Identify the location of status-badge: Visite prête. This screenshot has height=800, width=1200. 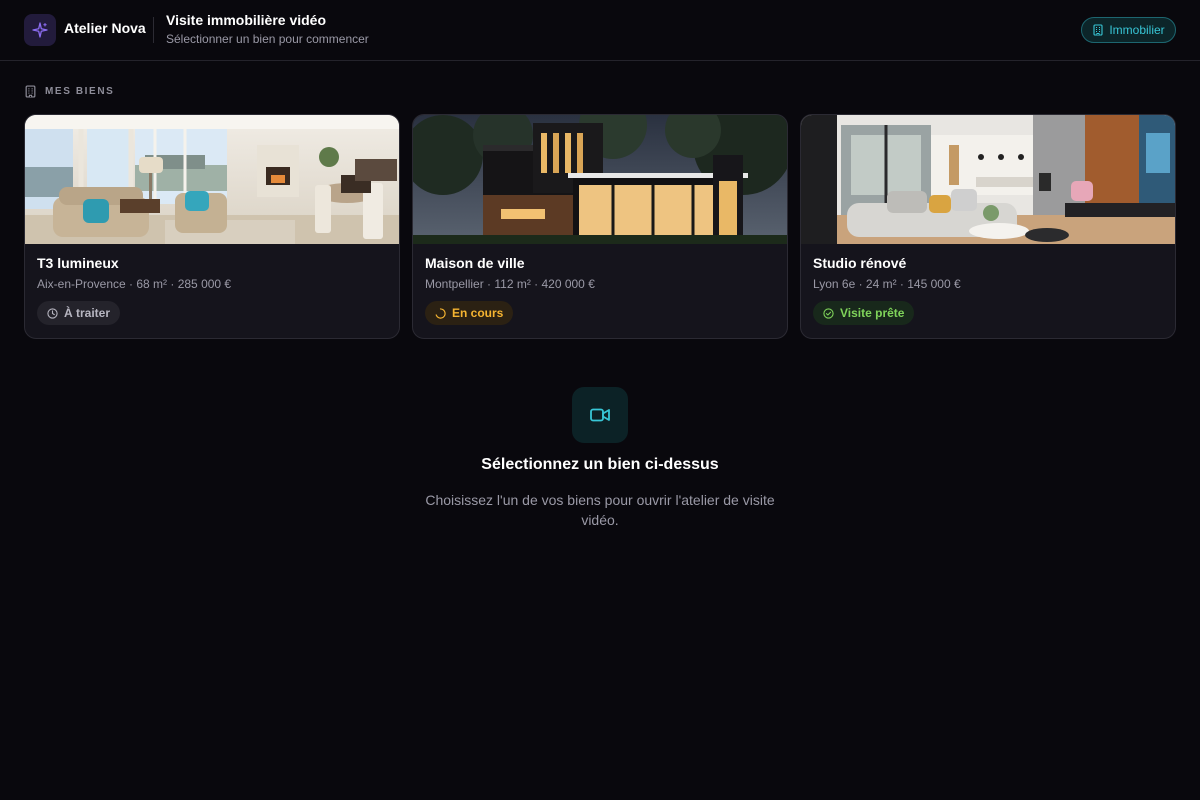
(864, 313).